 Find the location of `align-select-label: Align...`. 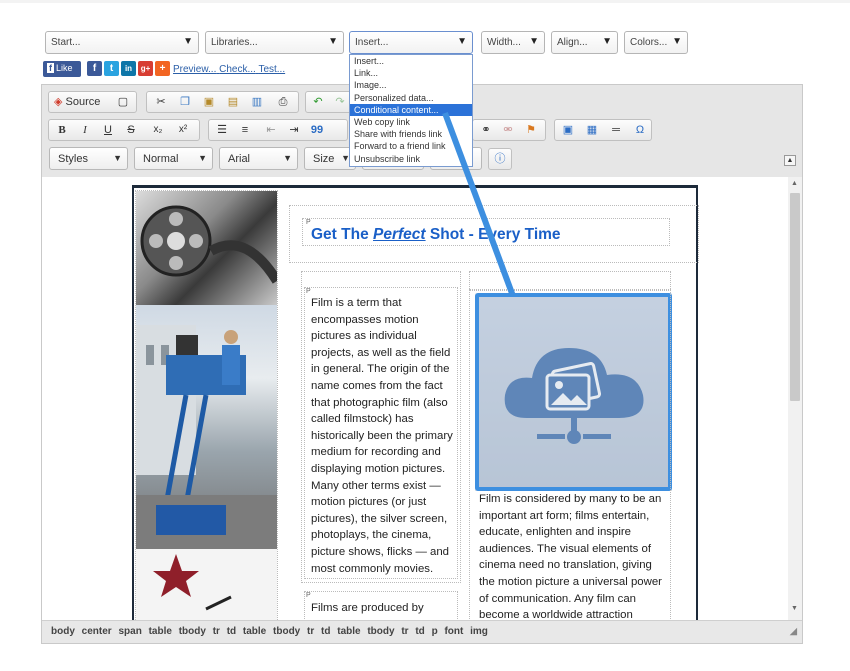

align-select-label: Align... is located at coordinates (572, 42).